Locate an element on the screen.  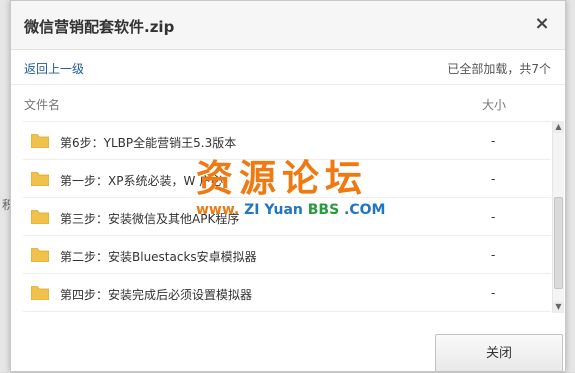
backdrop-right is located at coordinates (570, 186).